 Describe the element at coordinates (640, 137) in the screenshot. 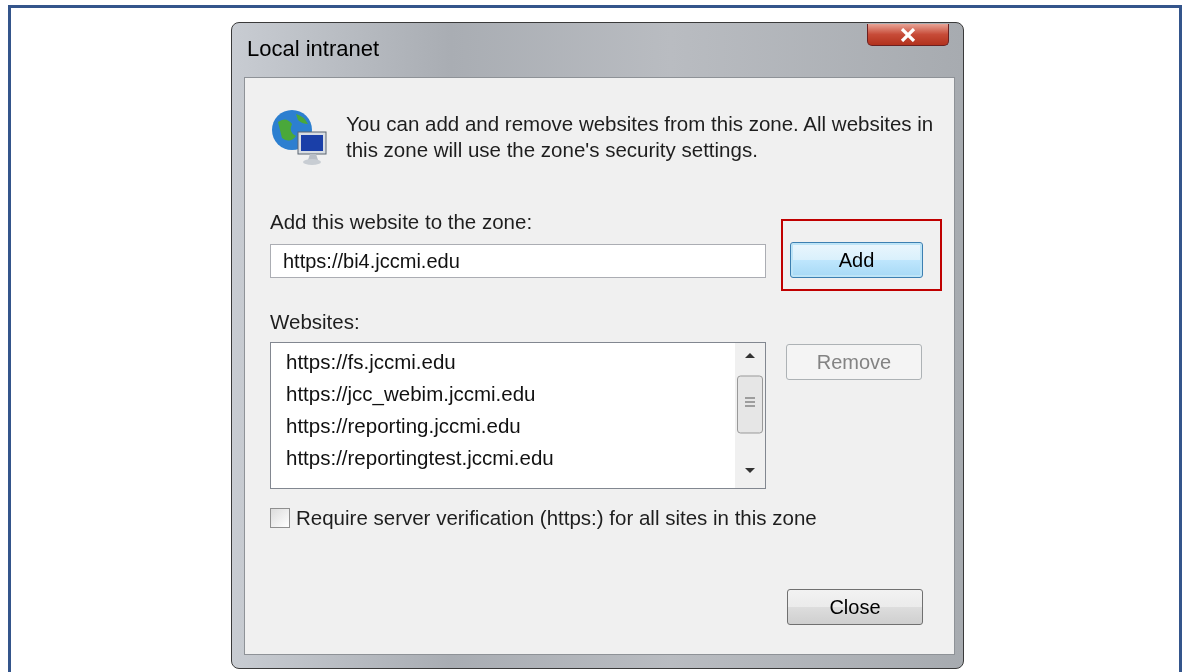

I see `description-text: You can add and remove websites from this zone. All websites in this zone will use the zone's security settings.` at that location.